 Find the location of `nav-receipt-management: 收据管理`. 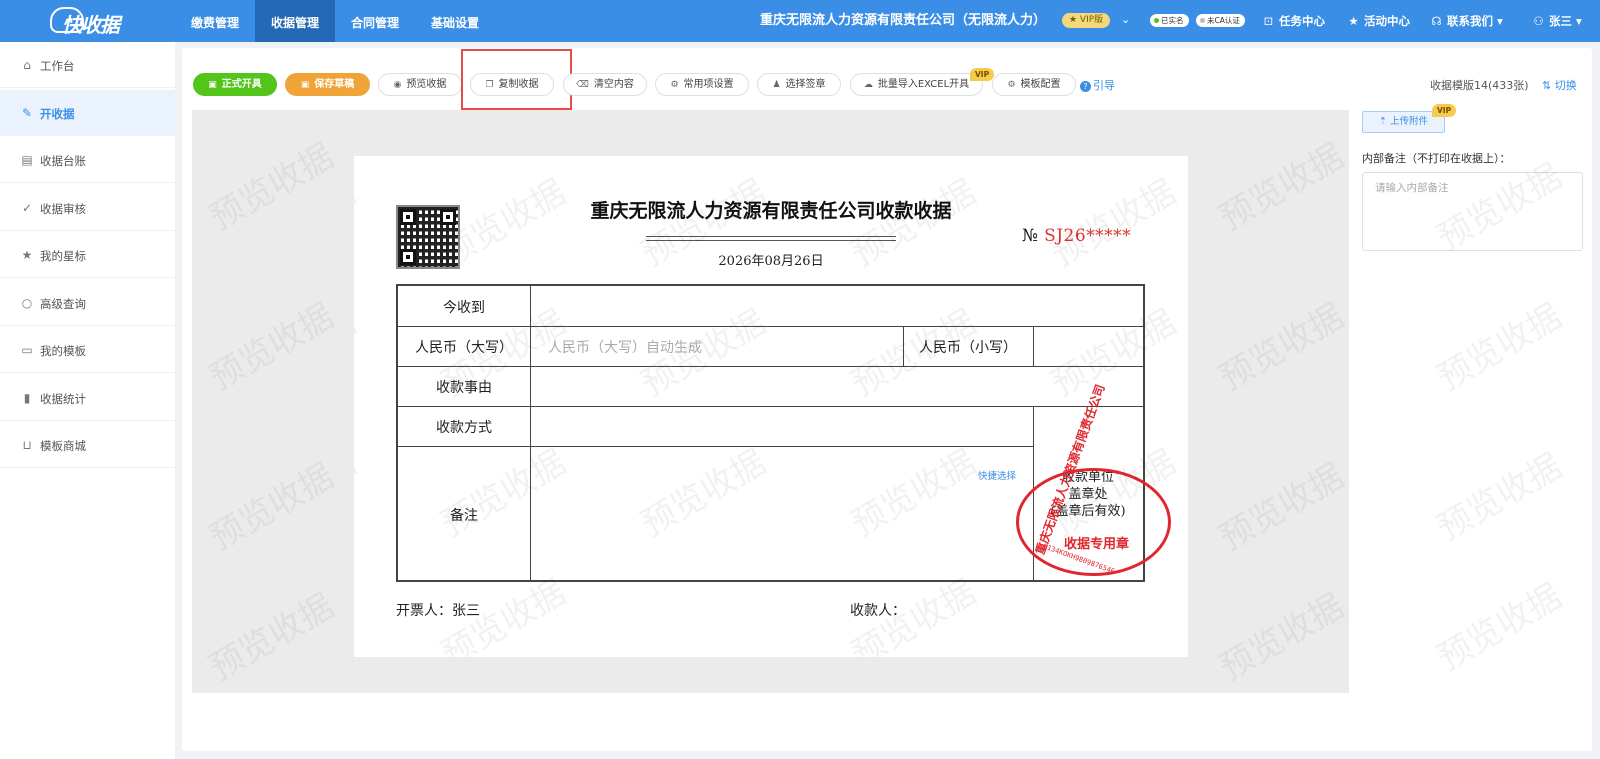

nav-receipt-management: 收据管理 is located at coordinates (295, 21).